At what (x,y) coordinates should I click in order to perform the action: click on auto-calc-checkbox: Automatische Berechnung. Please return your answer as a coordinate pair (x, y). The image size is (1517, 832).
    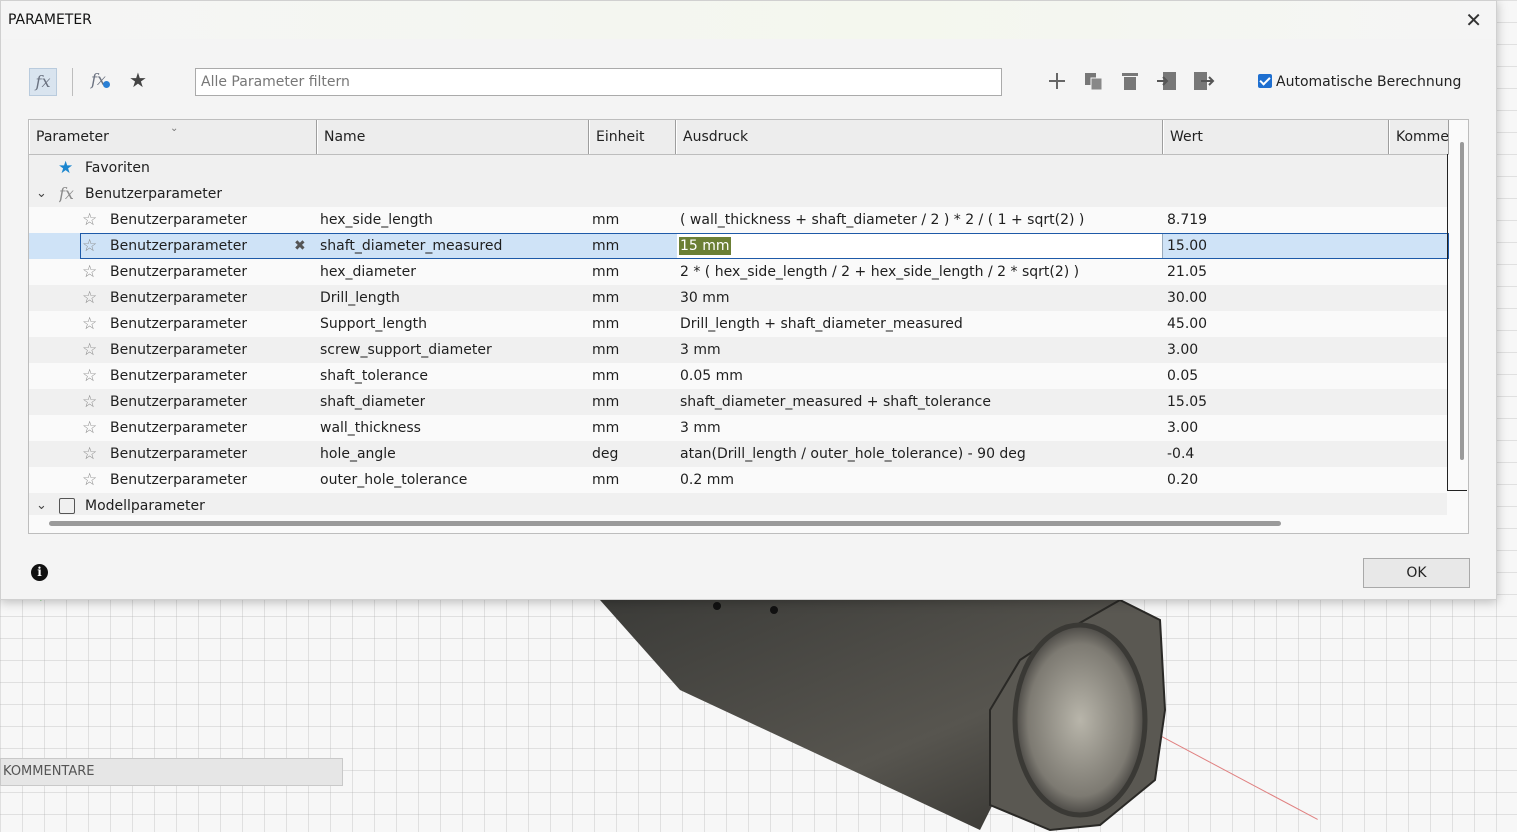
    Looking at the image, I should click on (1359, 82).